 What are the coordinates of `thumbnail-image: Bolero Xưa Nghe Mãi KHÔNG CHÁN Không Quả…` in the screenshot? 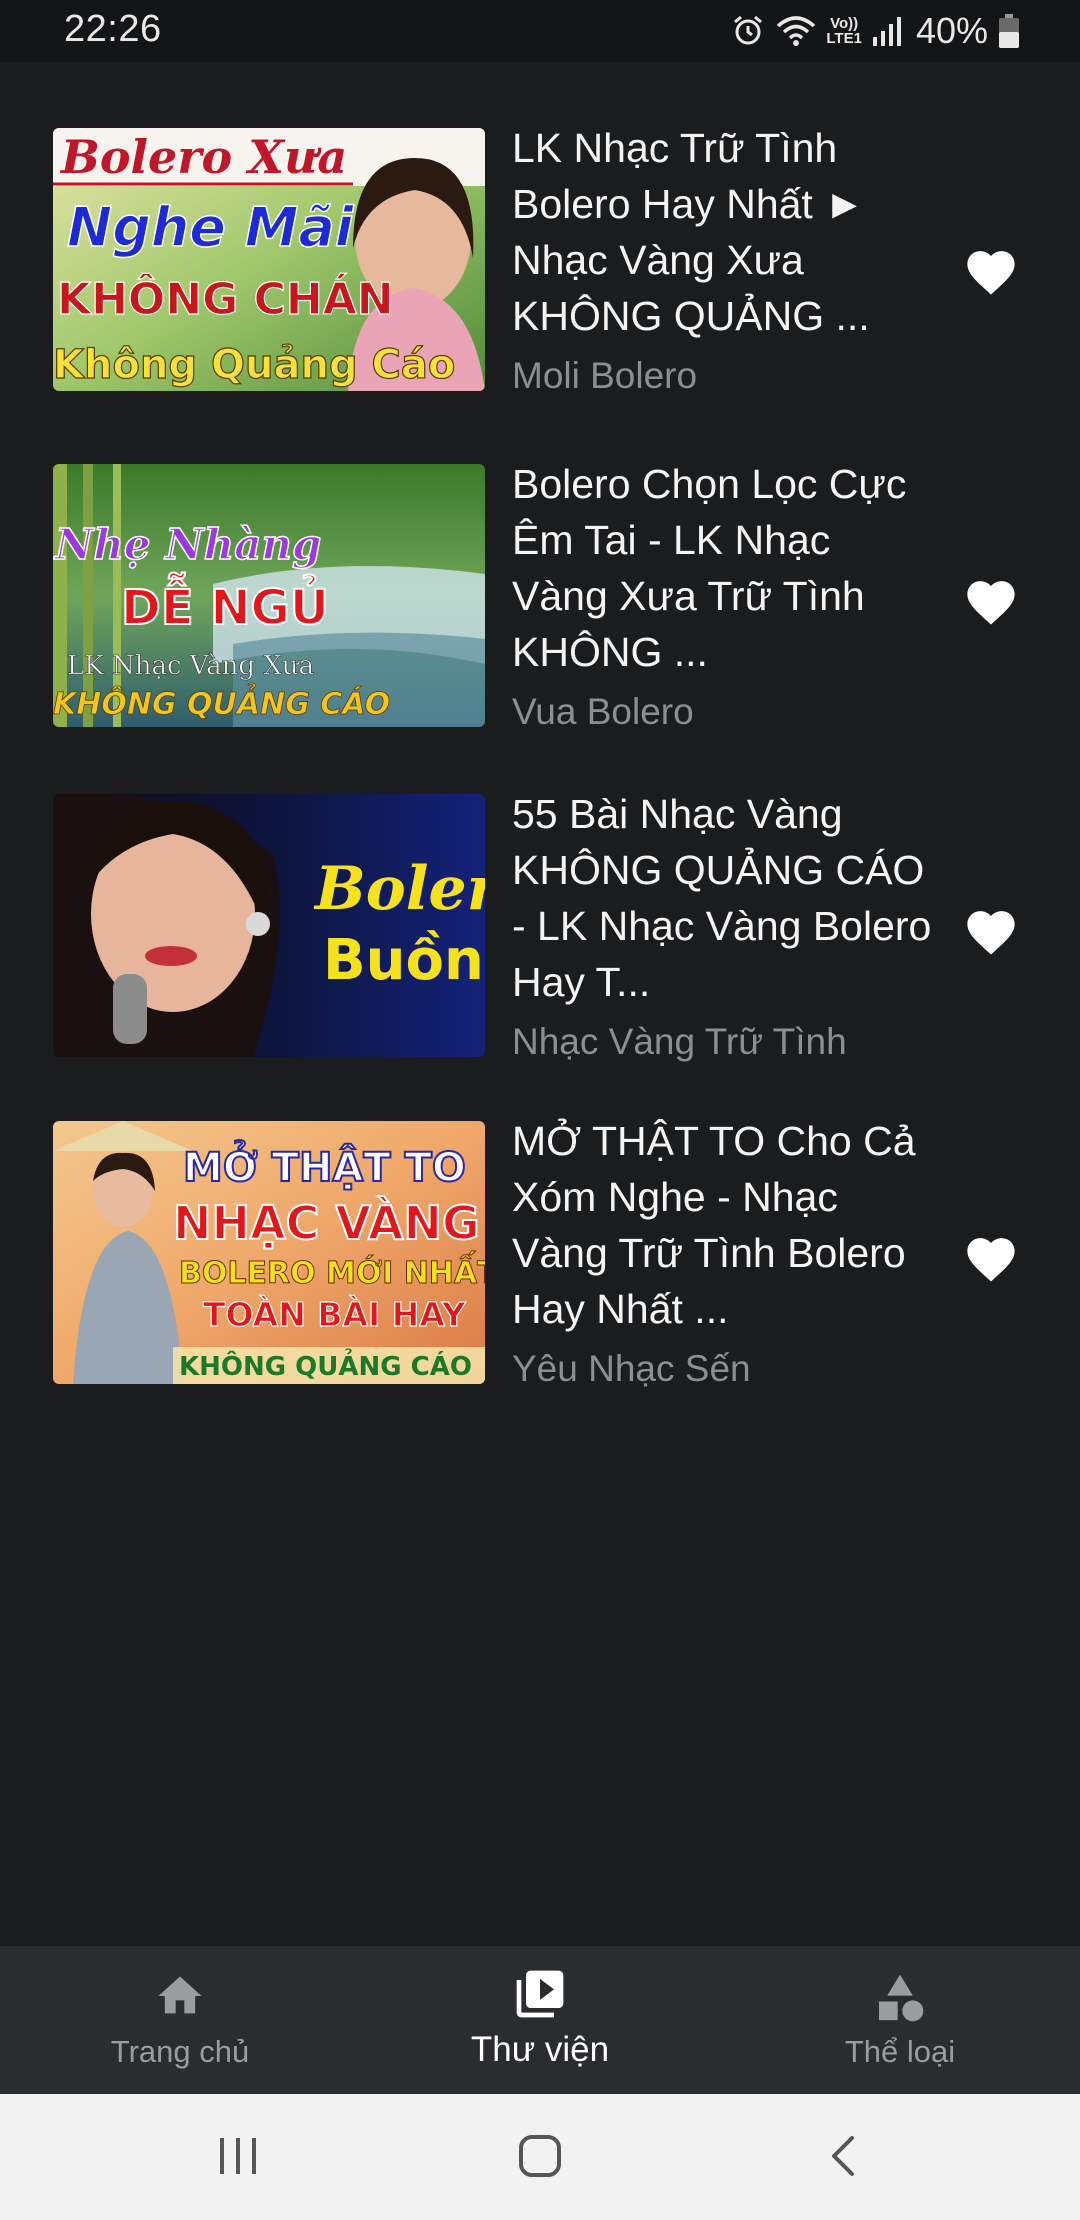 It's located at (269, 259).